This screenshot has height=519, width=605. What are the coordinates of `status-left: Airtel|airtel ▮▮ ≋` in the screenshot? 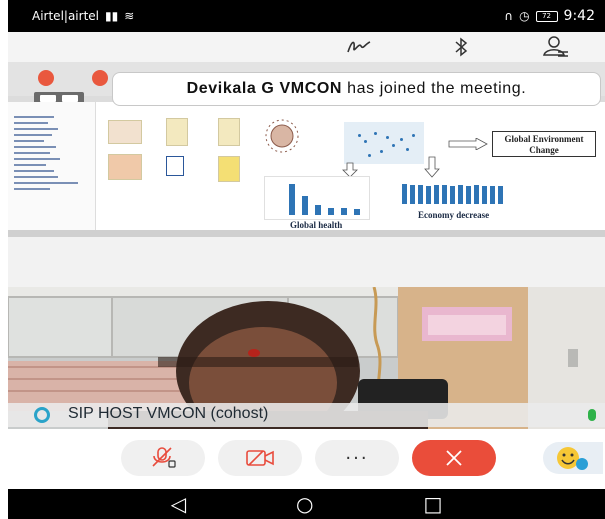 It's located at (83, 16).